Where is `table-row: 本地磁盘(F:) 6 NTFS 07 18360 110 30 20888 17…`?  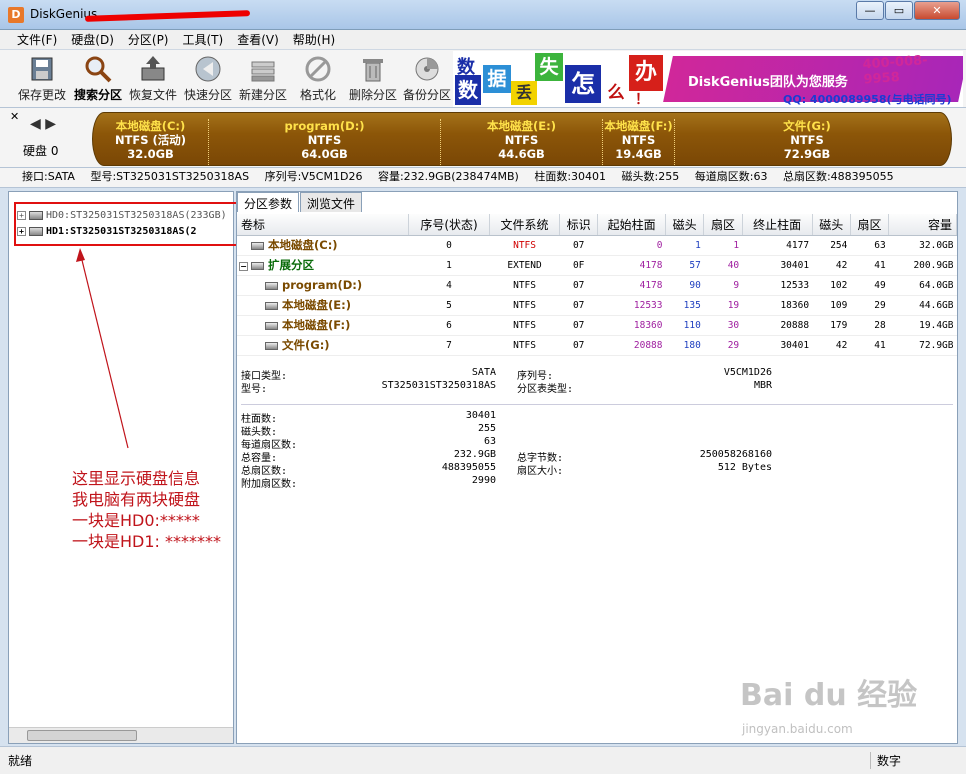 table-row: 本地磁盘(F:) 6 NTFS 07 18360 110 30 20888 17… is located at coordinates (597, 325).